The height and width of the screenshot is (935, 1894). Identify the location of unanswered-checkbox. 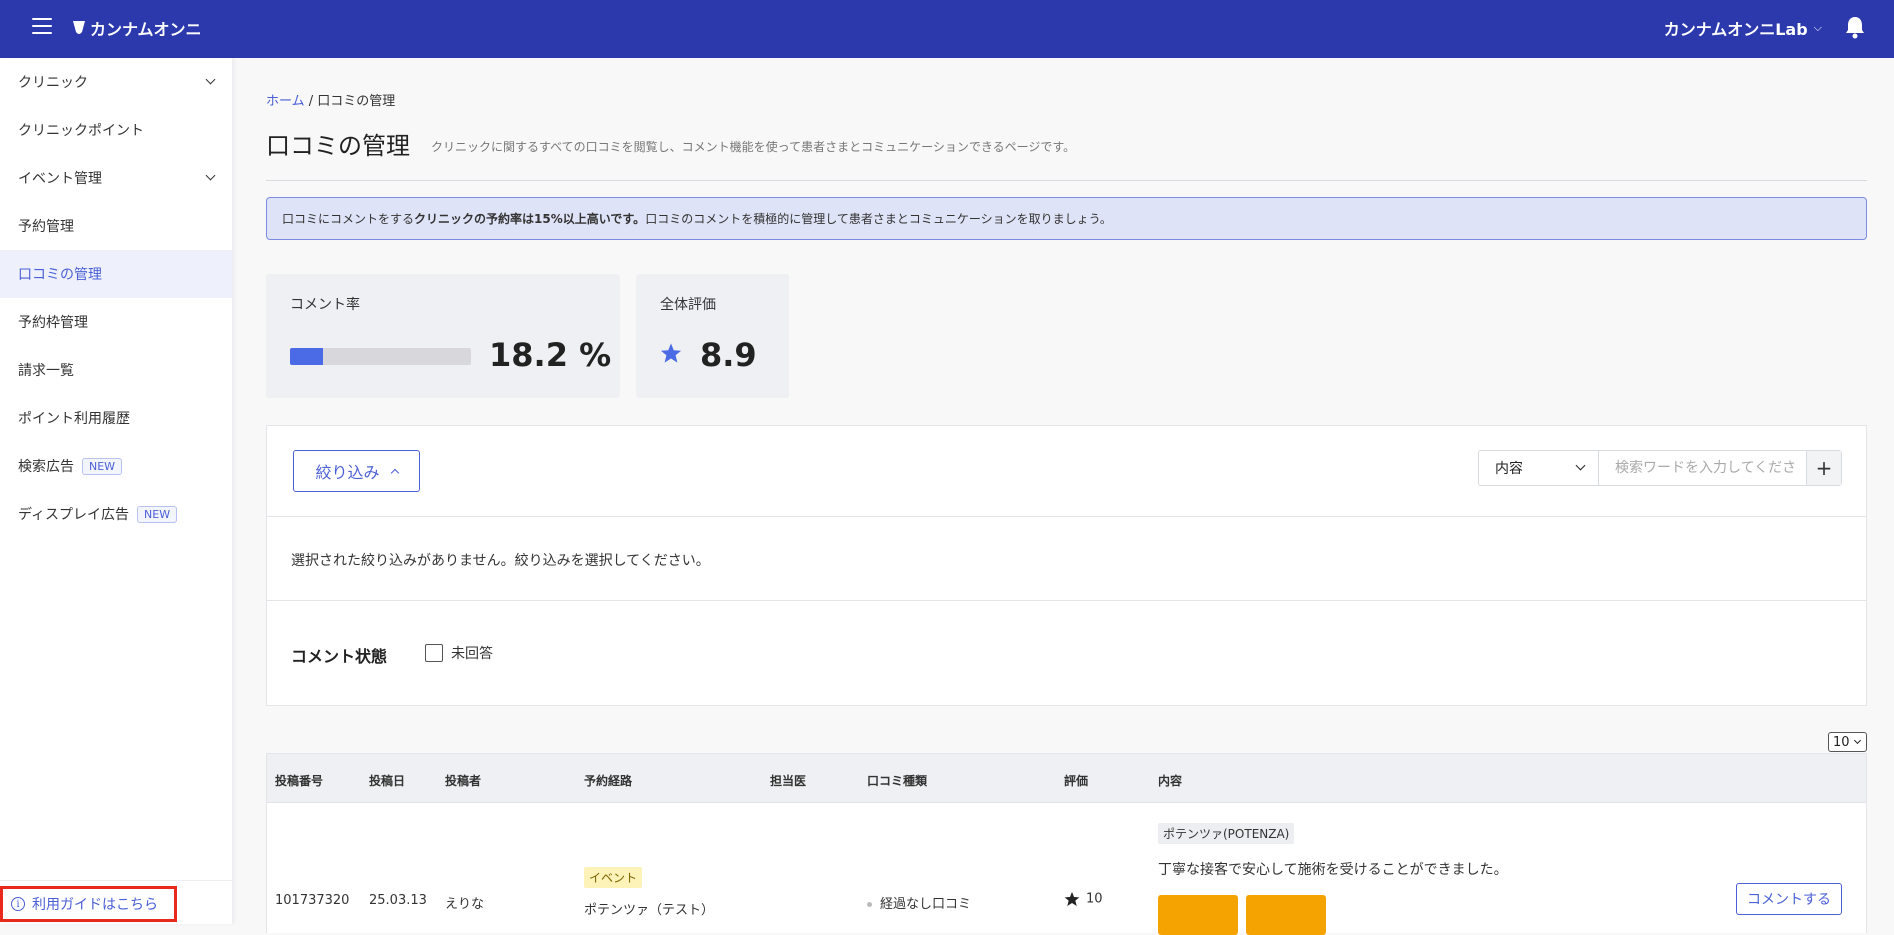
(434, 653).